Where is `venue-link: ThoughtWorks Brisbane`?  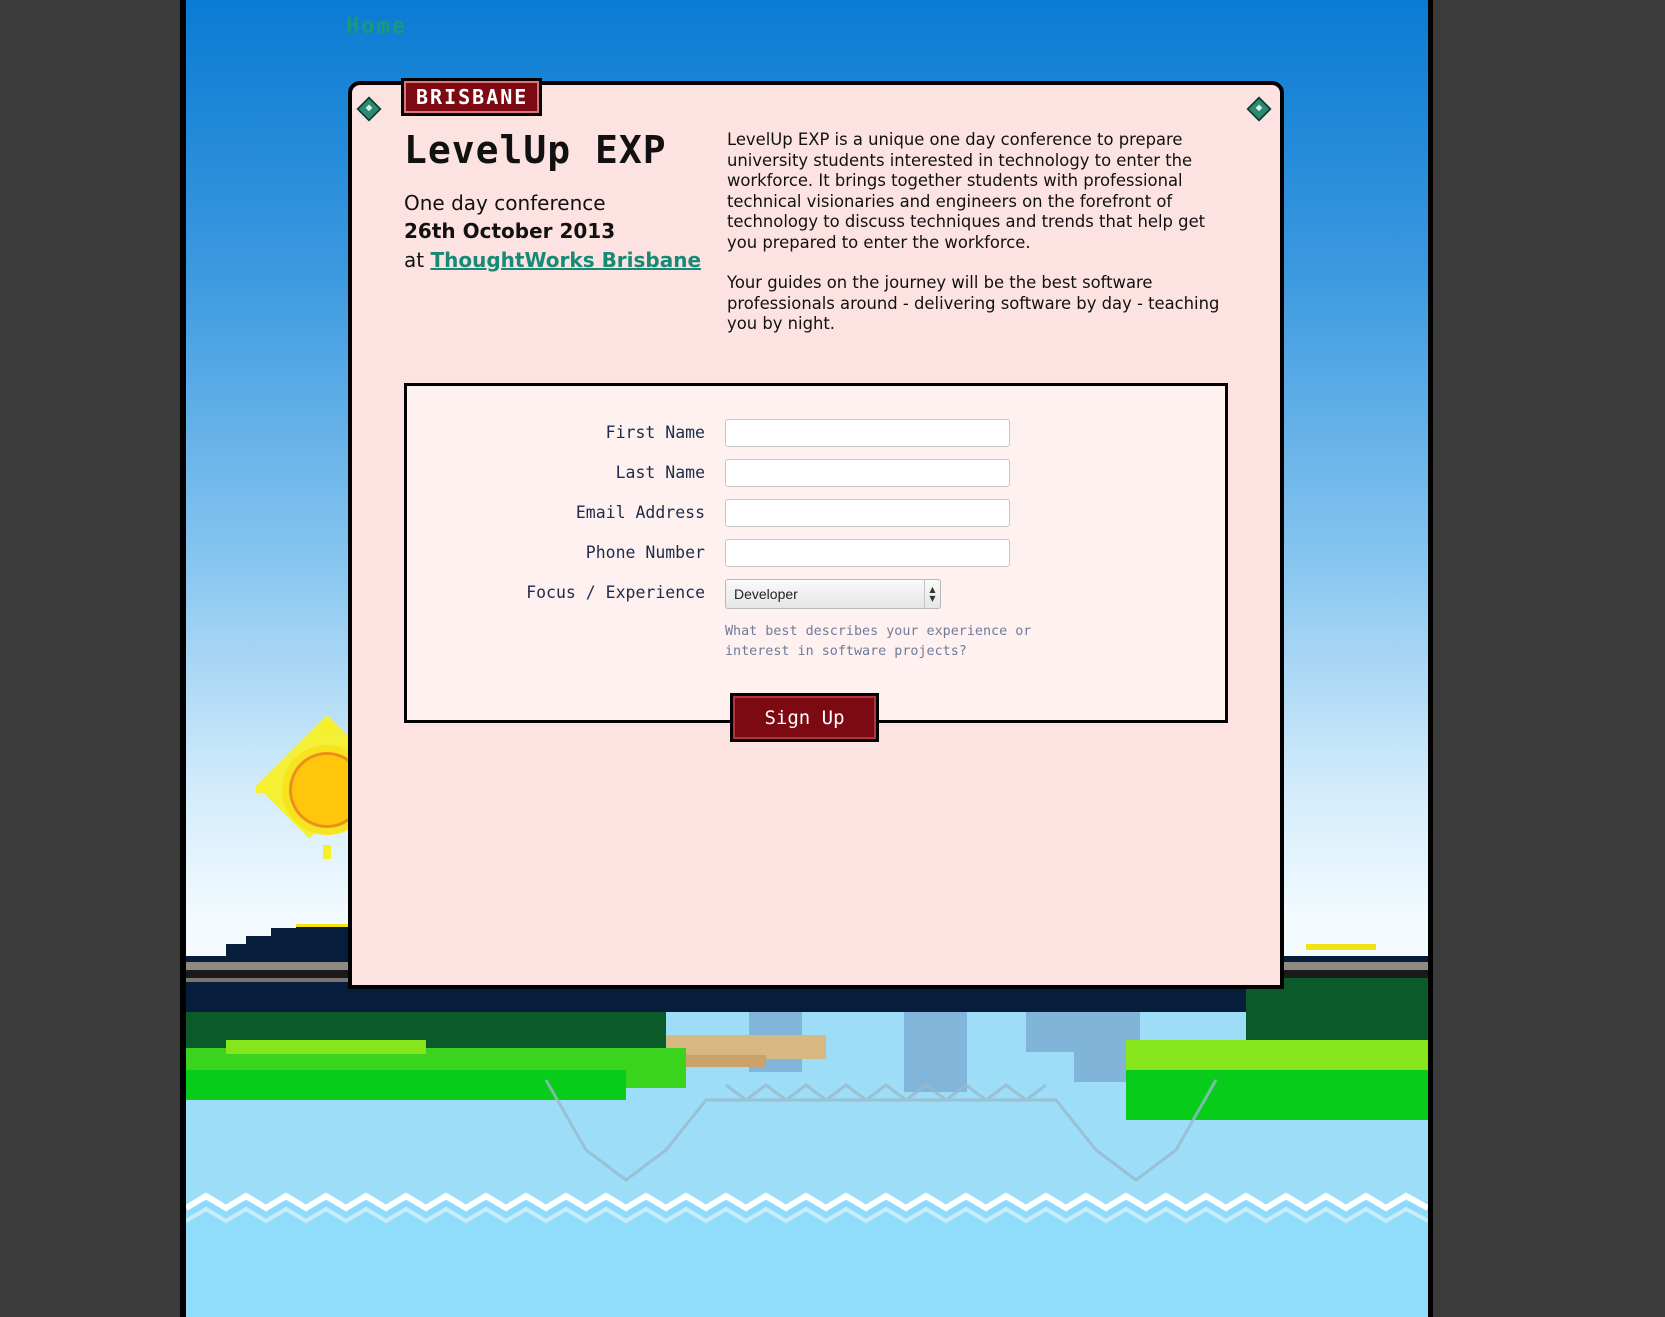
venue-link: ThoughtWorks Brisbane is located at coordinates (565, 260).